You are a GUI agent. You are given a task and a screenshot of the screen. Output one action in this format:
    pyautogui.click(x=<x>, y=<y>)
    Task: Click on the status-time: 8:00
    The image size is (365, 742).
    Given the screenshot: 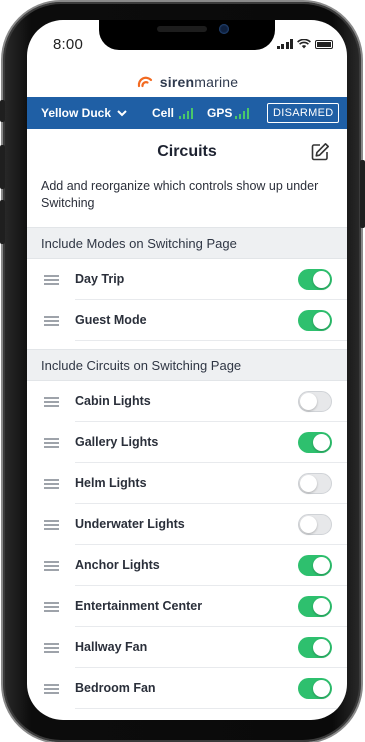 What is the action you would take?
    pyautogui.click(x=68, y=44)
    